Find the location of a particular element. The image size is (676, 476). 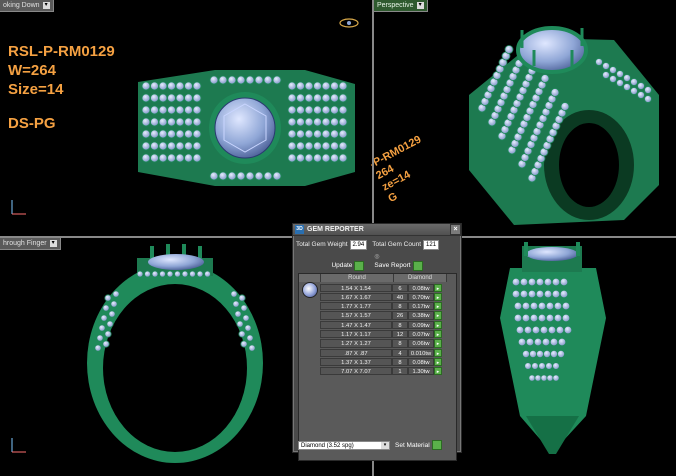

axis-triad-icon is located at coordinates (18, 445).